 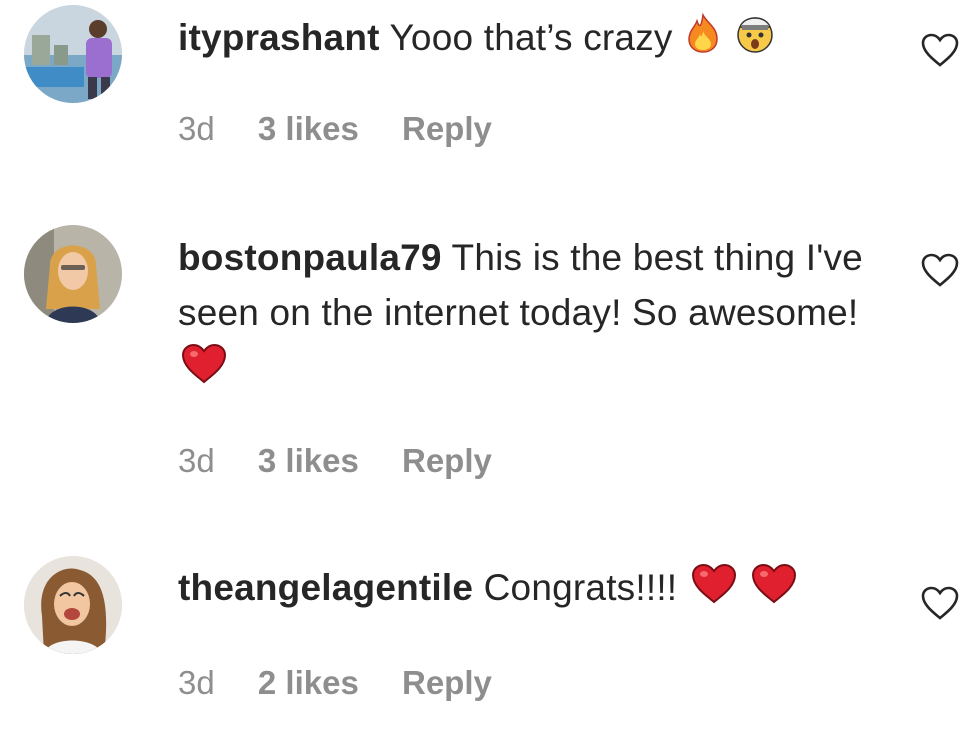 What do you see at coordinates (308, 682) in the screenshot?
I see `likes-count: 2 likes` at bounding box center [308, 682].